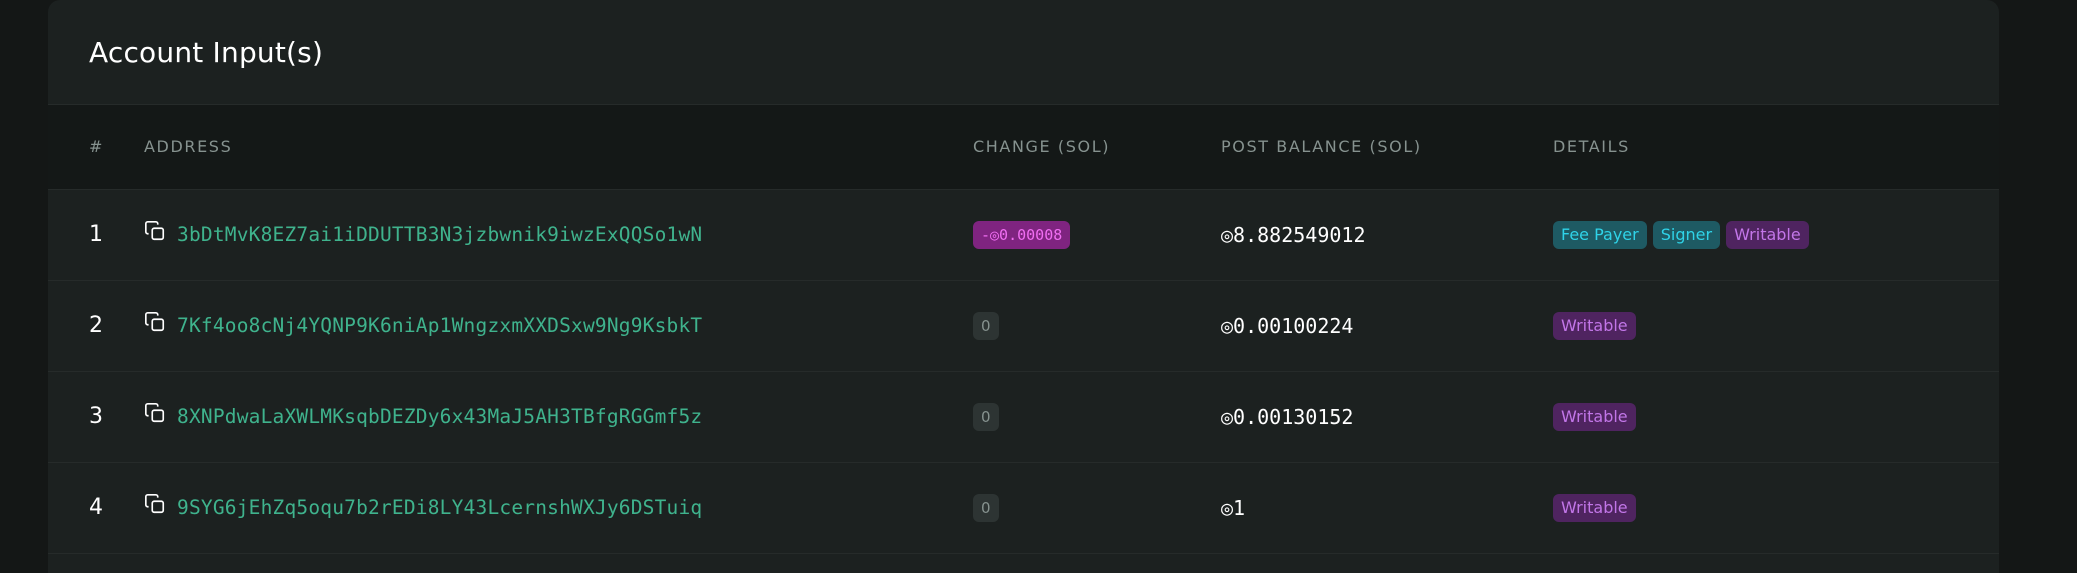 Image resolution: width=2077 pixels, height=573 pixels. I want to click on post-balance: ◎1, so click(1233, 507).